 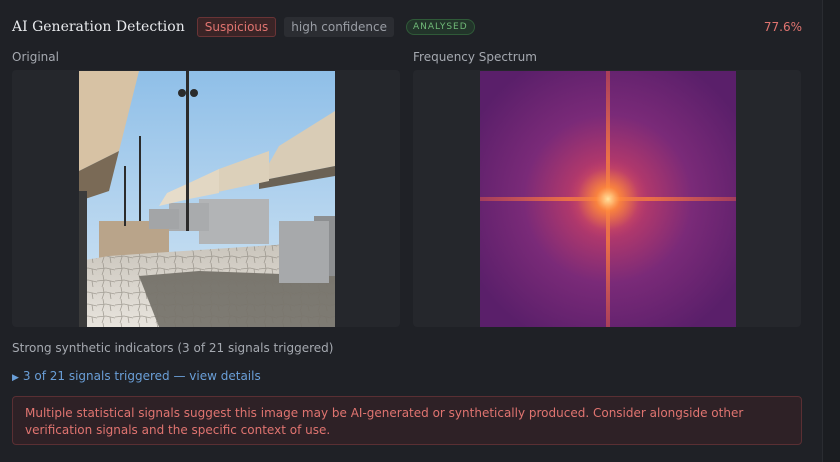 What do you see at coordinates (141, 376) in the screenshot?
I see `details-link-label: 3 of 21 signals triggered — view details` at bounding box center [141, 376].